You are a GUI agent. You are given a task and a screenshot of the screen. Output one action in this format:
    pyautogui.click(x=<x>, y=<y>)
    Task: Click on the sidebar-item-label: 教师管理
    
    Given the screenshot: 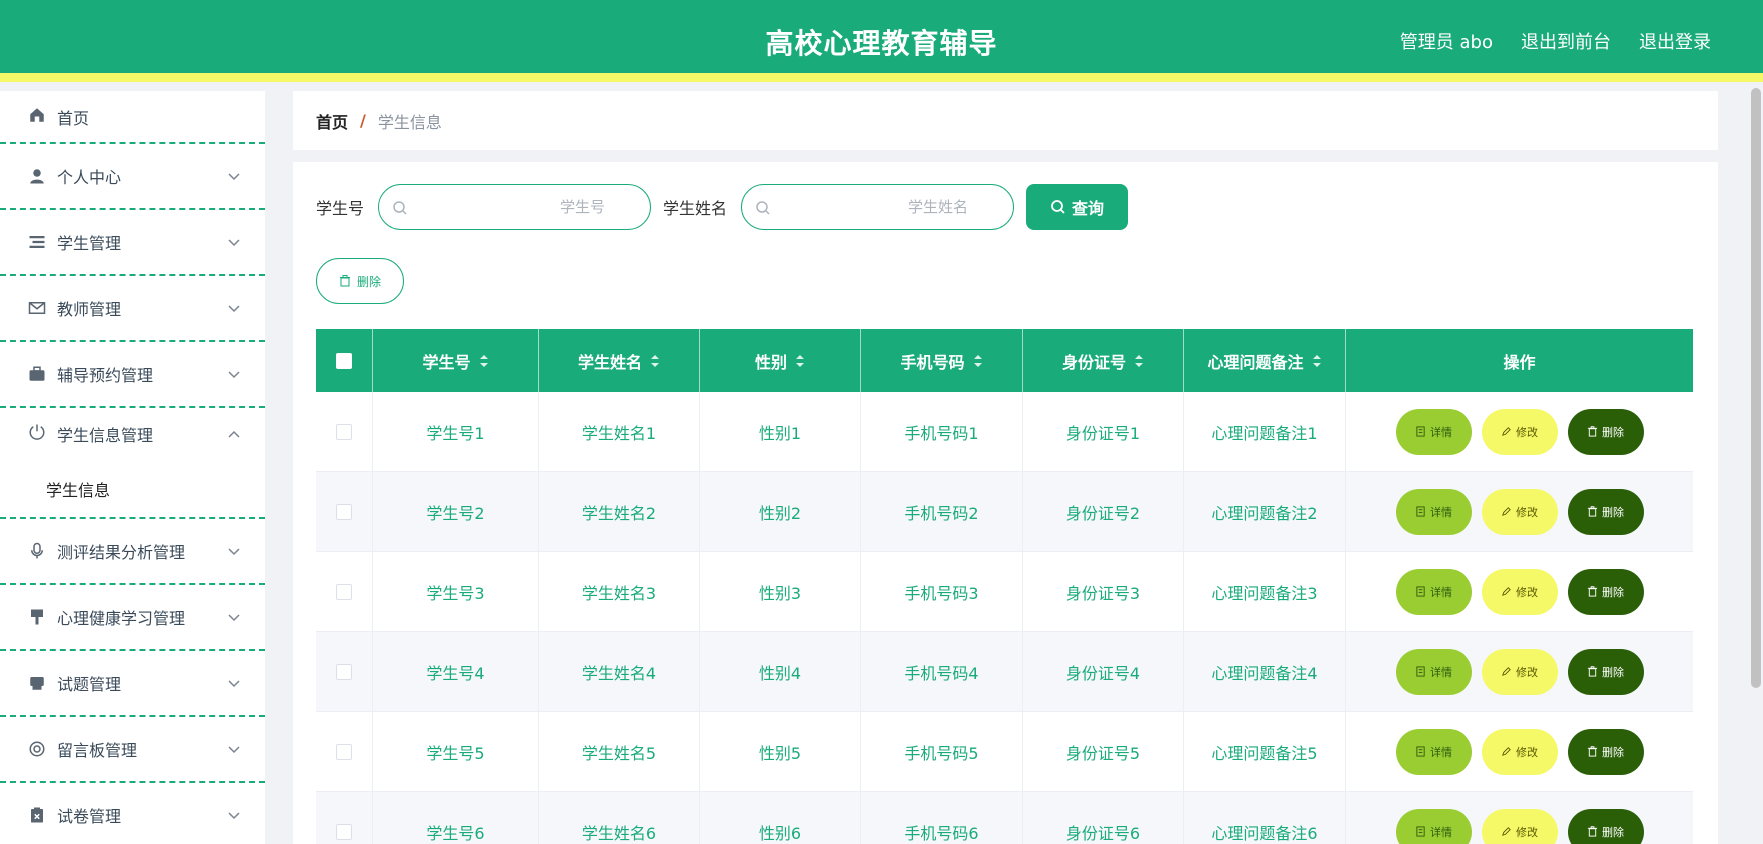 What is the action you would take?
    pyautogui.click(x=89, y=309)
    